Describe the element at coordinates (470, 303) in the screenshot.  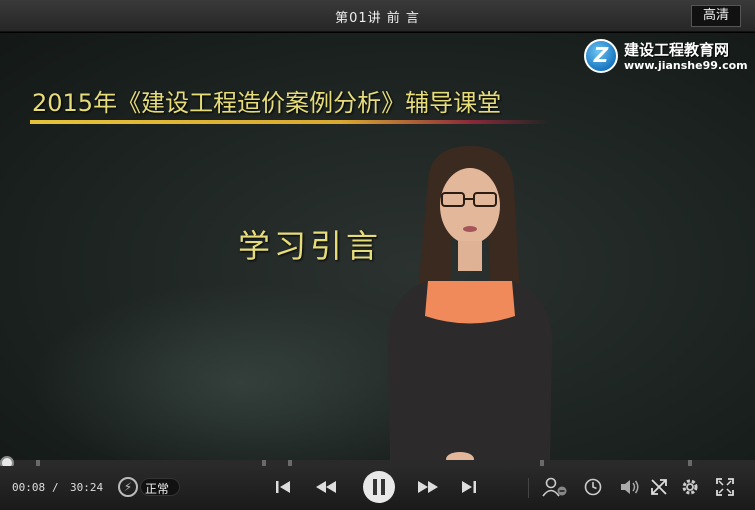
I see `presenter-figure` at that location.